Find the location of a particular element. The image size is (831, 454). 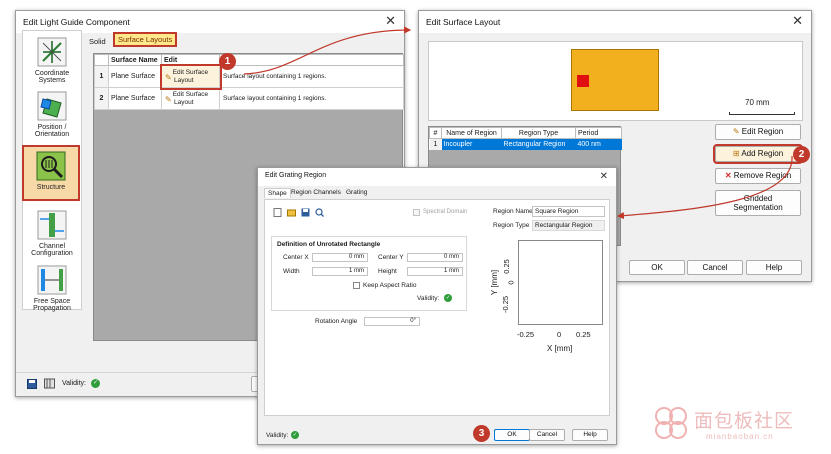

remove-region-button: ✕ Remove Region is located at coordinates (758, 176).